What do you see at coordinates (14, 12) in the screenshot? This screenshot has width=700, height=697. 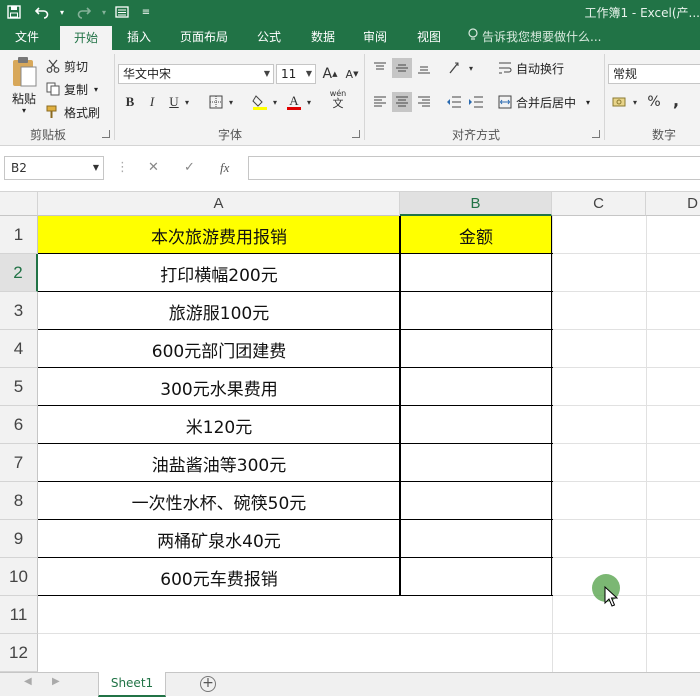 I see `save-icon` at bounding box center [14, 12].